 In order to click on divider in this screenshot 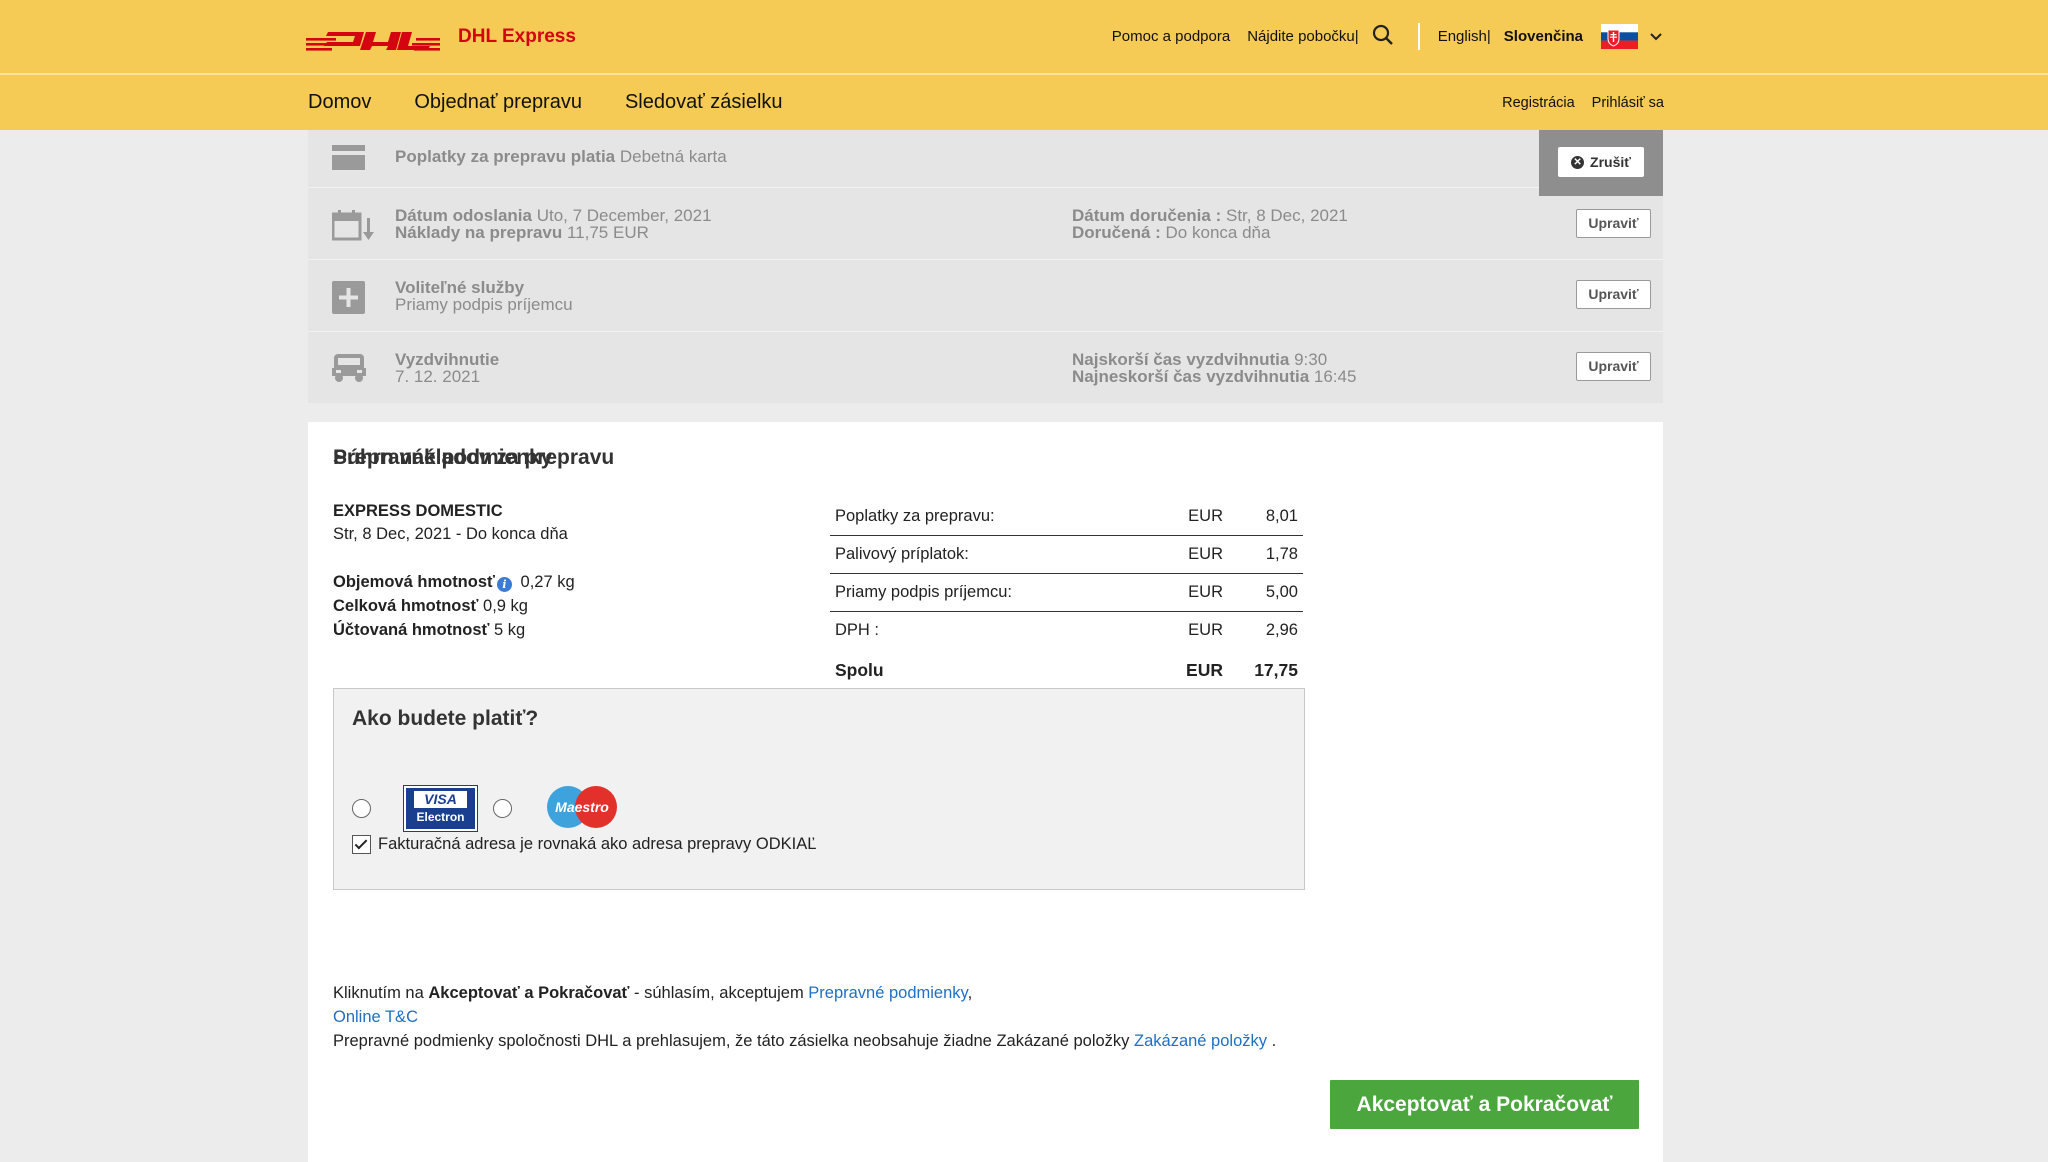, I will do `click(1418, 36)`.